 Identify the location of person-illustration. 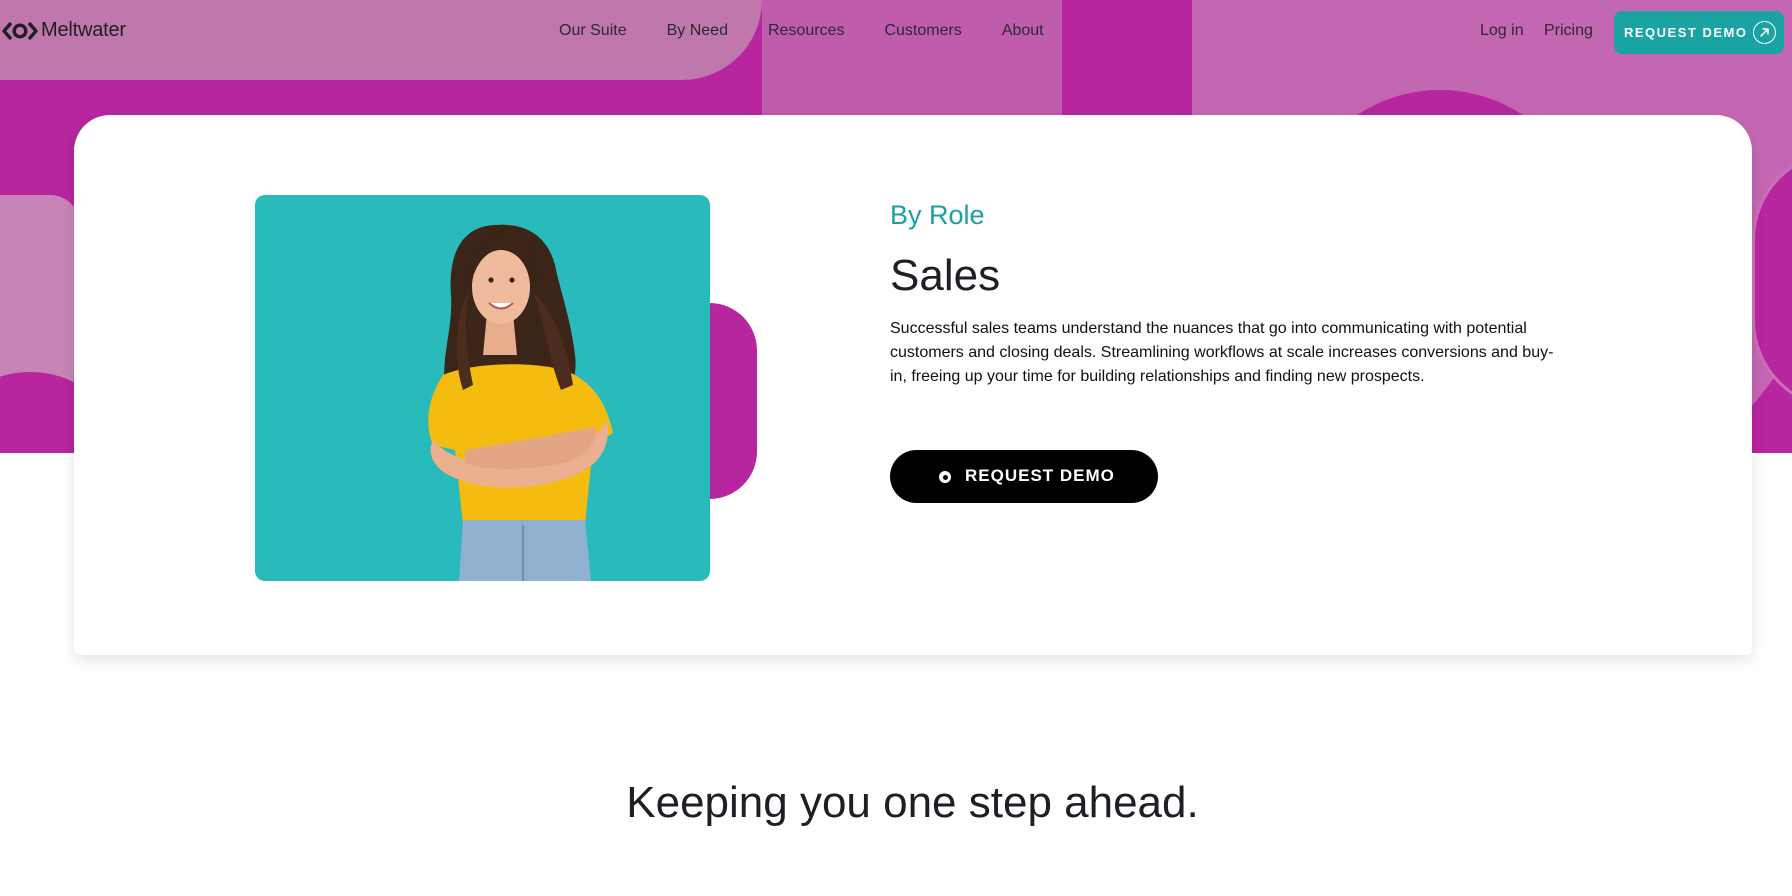
(520, 402).